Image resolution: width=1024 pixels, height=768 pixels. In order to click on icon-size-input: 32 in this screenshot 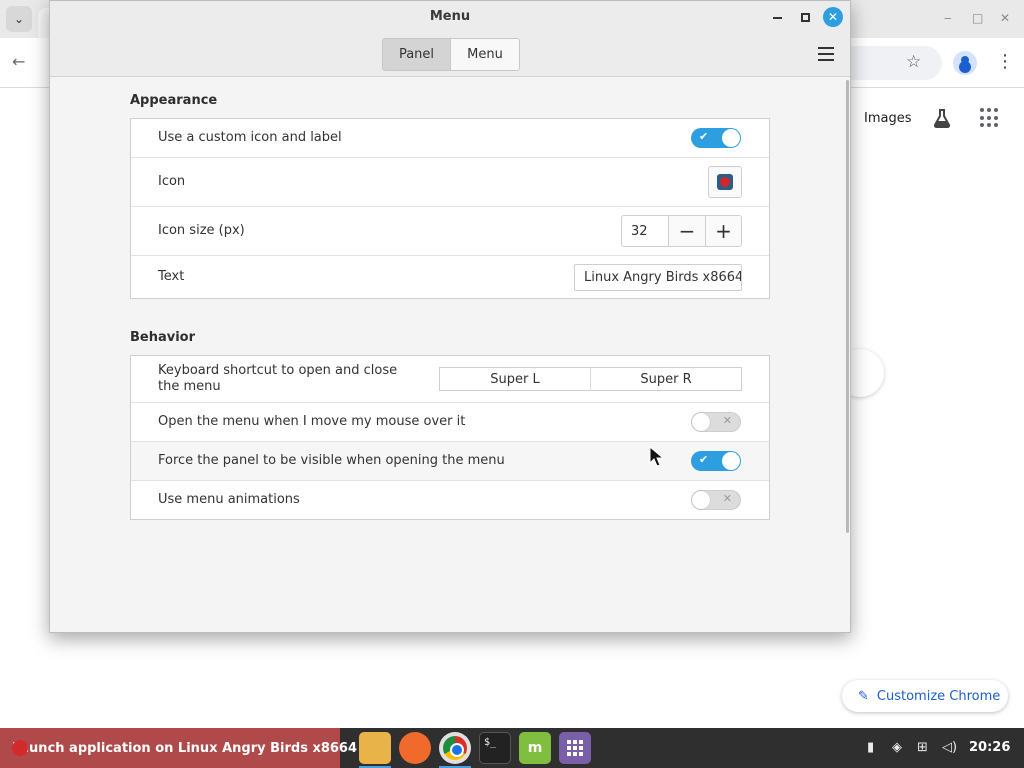, I will do `click(645, 231)`.